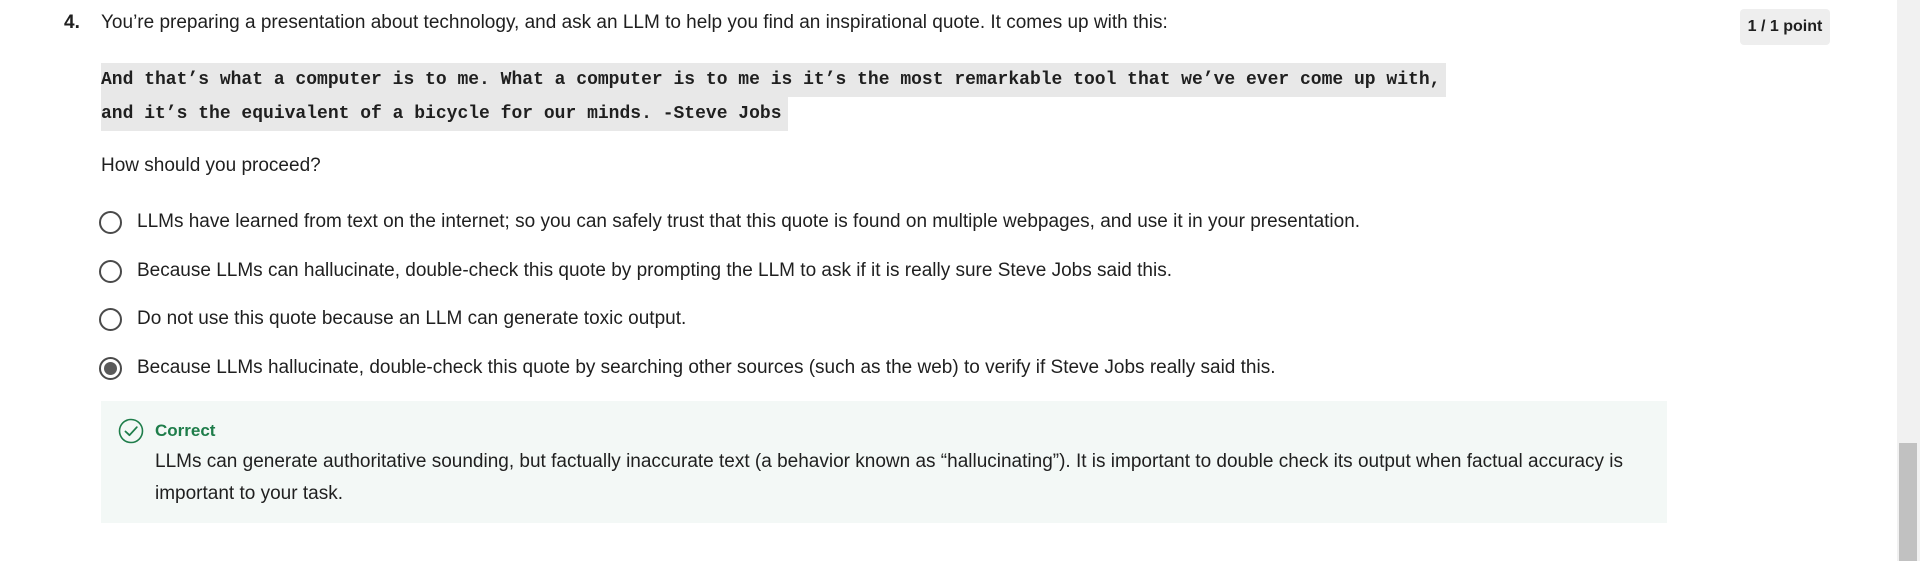 The image size is (1920, 561). What do you see at coordinates (1785, 27) in the screenshot?
I see `points-badge: 1 / 1 point` at bounding box center [1785, 27].